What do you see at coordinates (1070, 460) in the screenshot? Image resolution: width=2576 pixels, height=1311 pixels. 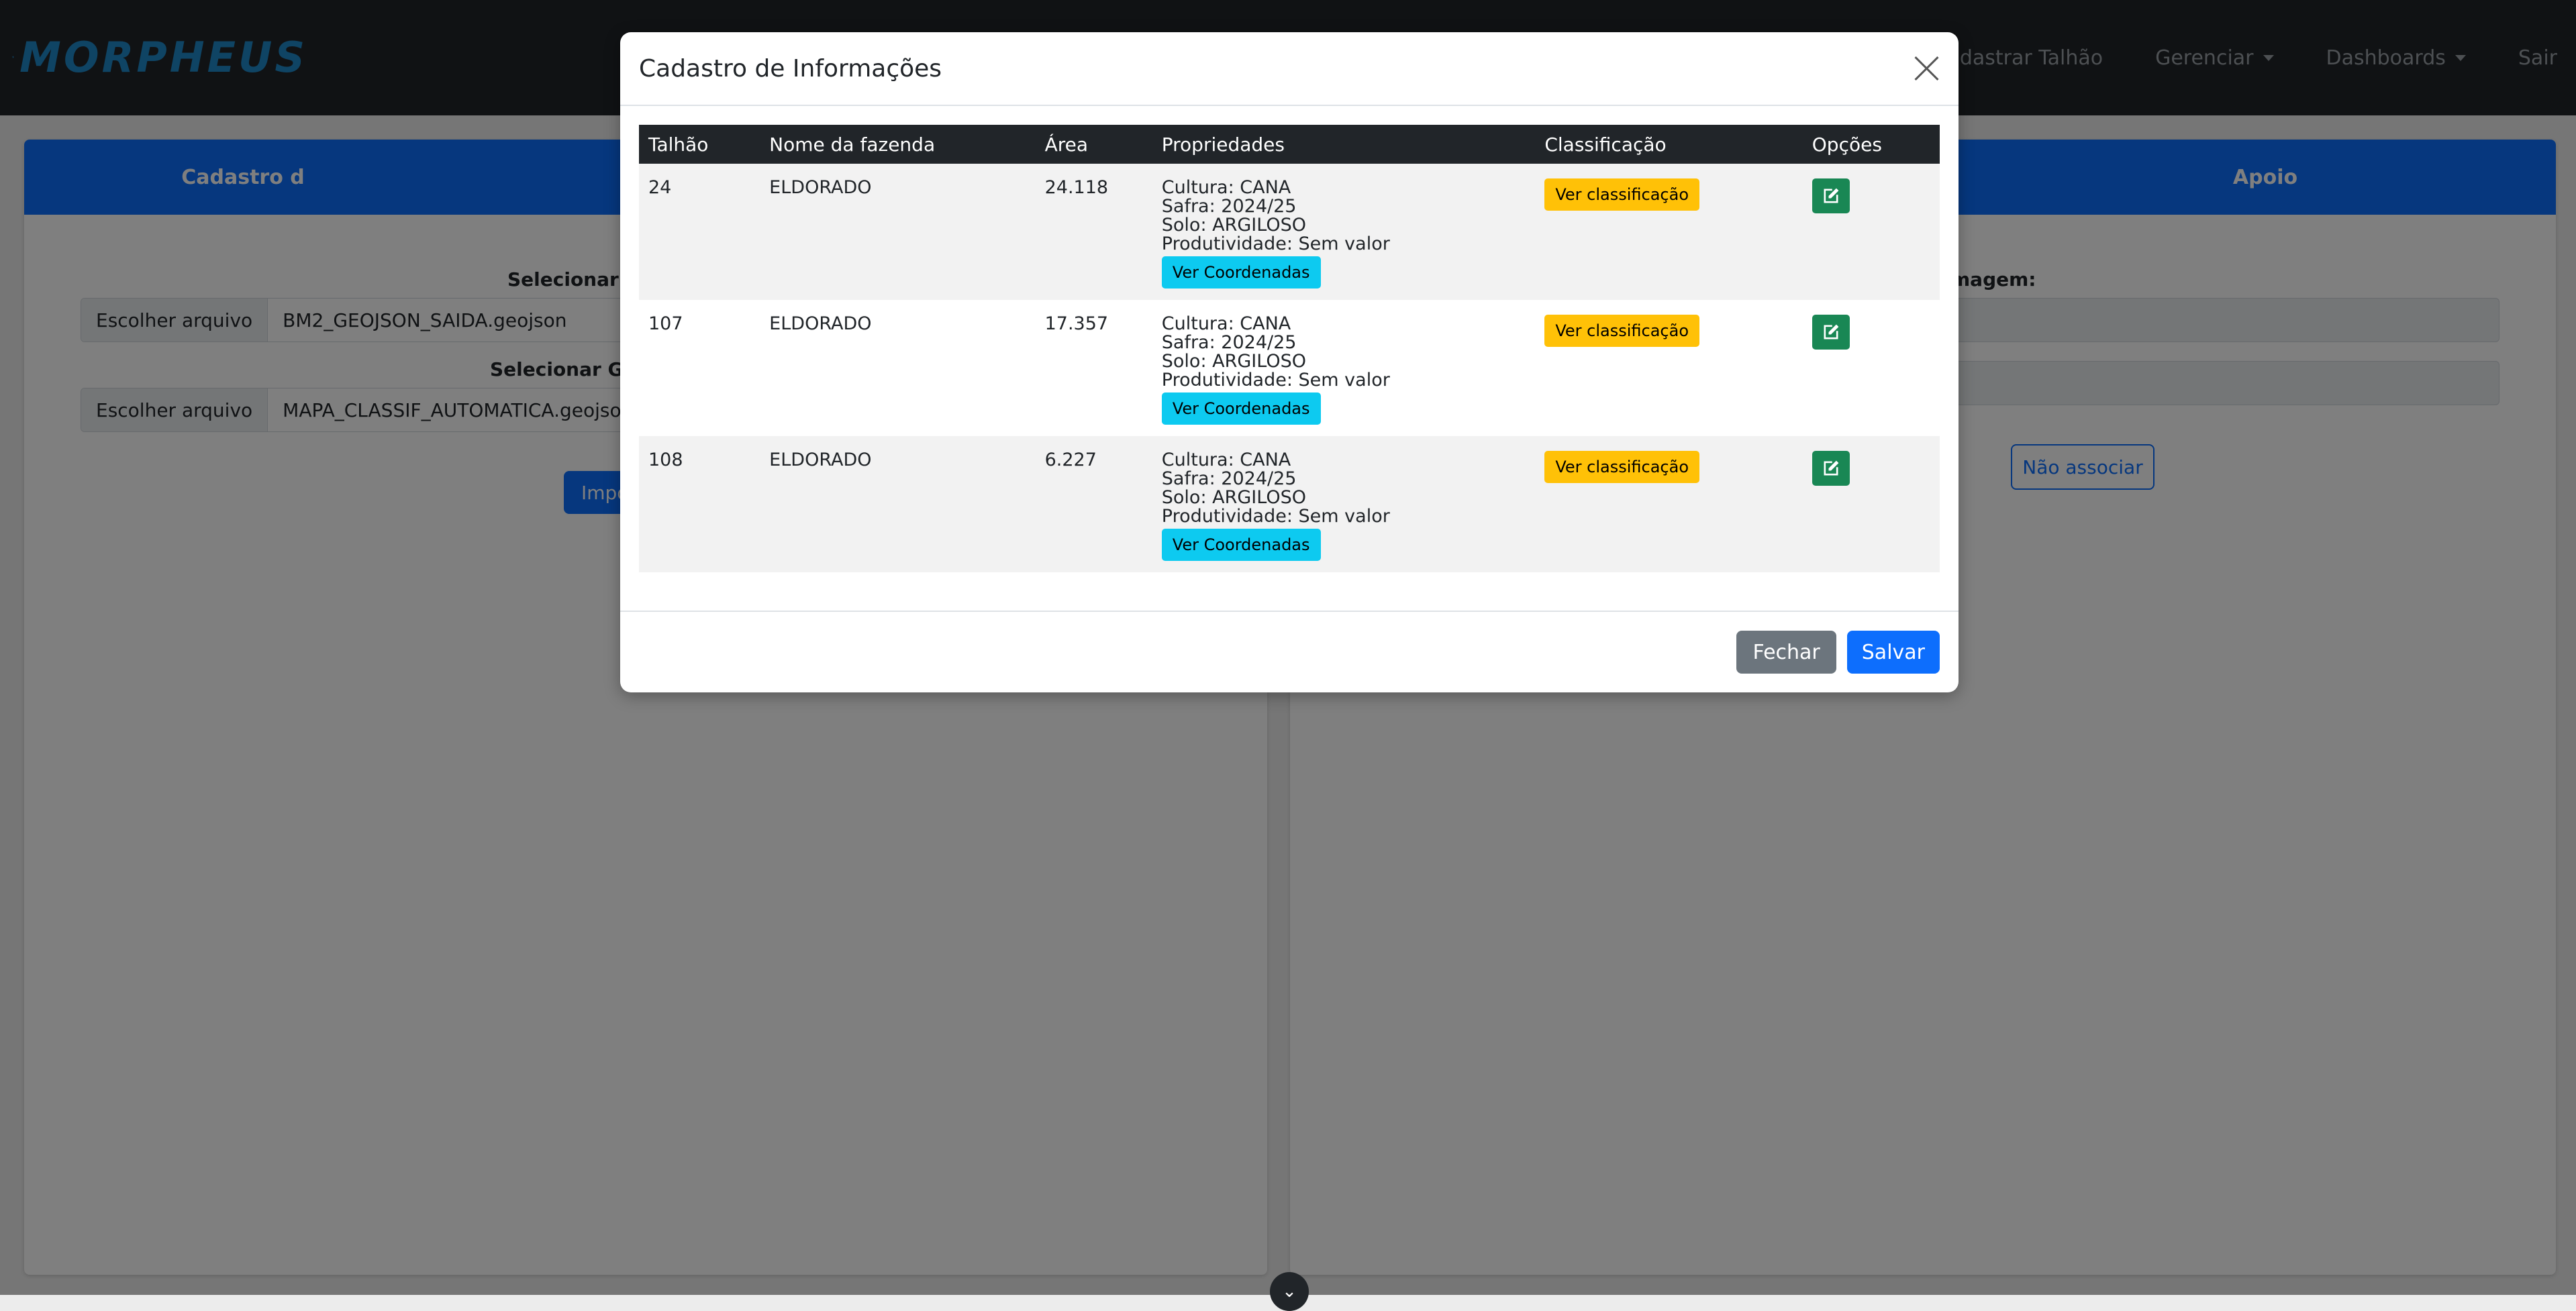 I see `cell-area: 6.227` at bounding box center [1070, 460].